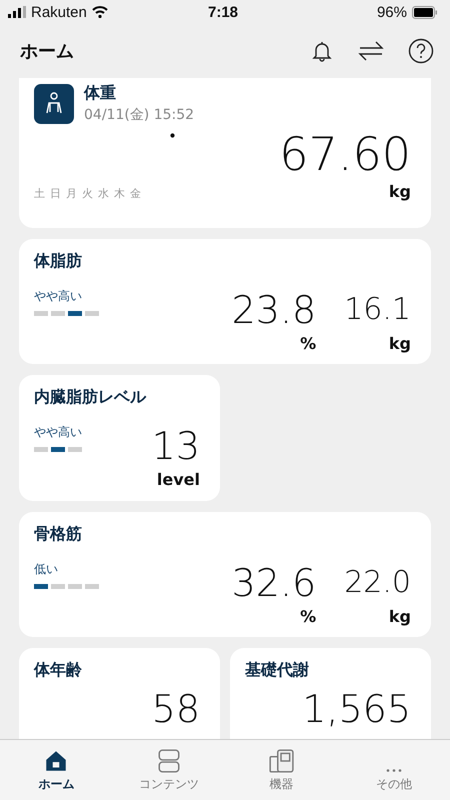  I want to click on data-point, so click(172, 135).